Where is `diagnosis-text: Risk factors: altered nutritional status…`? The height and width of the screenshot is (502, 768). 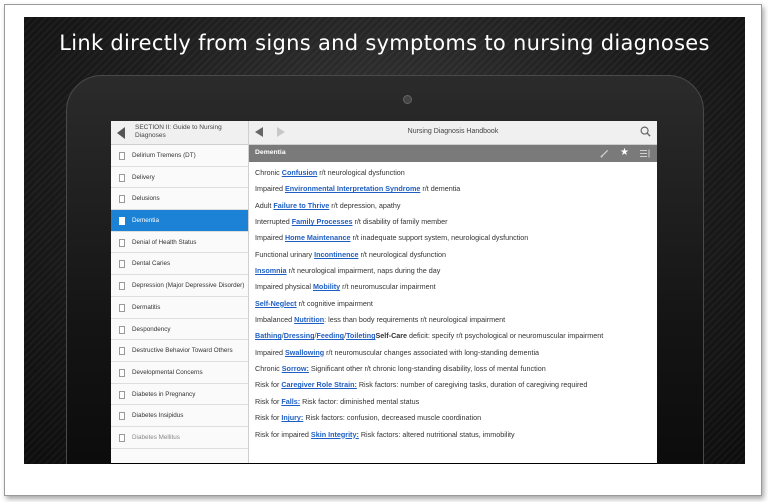
diagnosis-text: Risk factors: altered nutritional status… is located at coordinates (436, 434).